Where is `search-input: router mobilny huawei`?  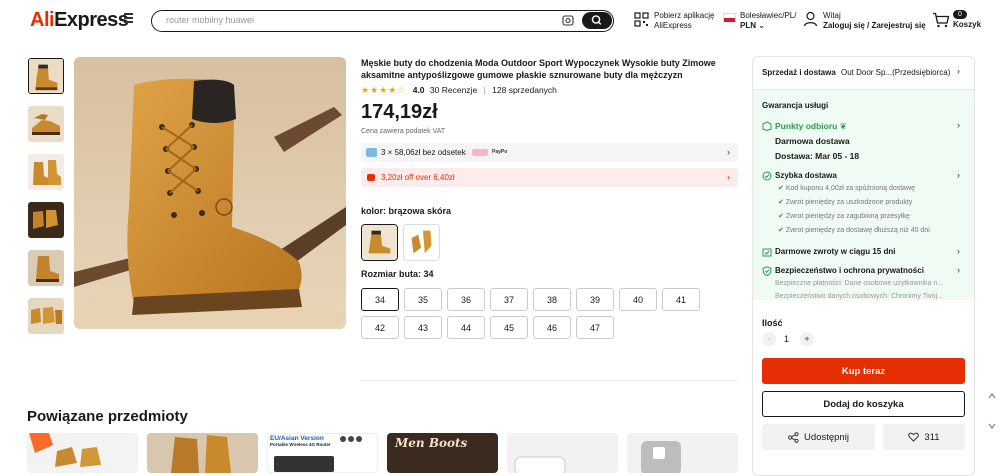
search-input: router mobilny huawei is located at coordinates (210, 20).